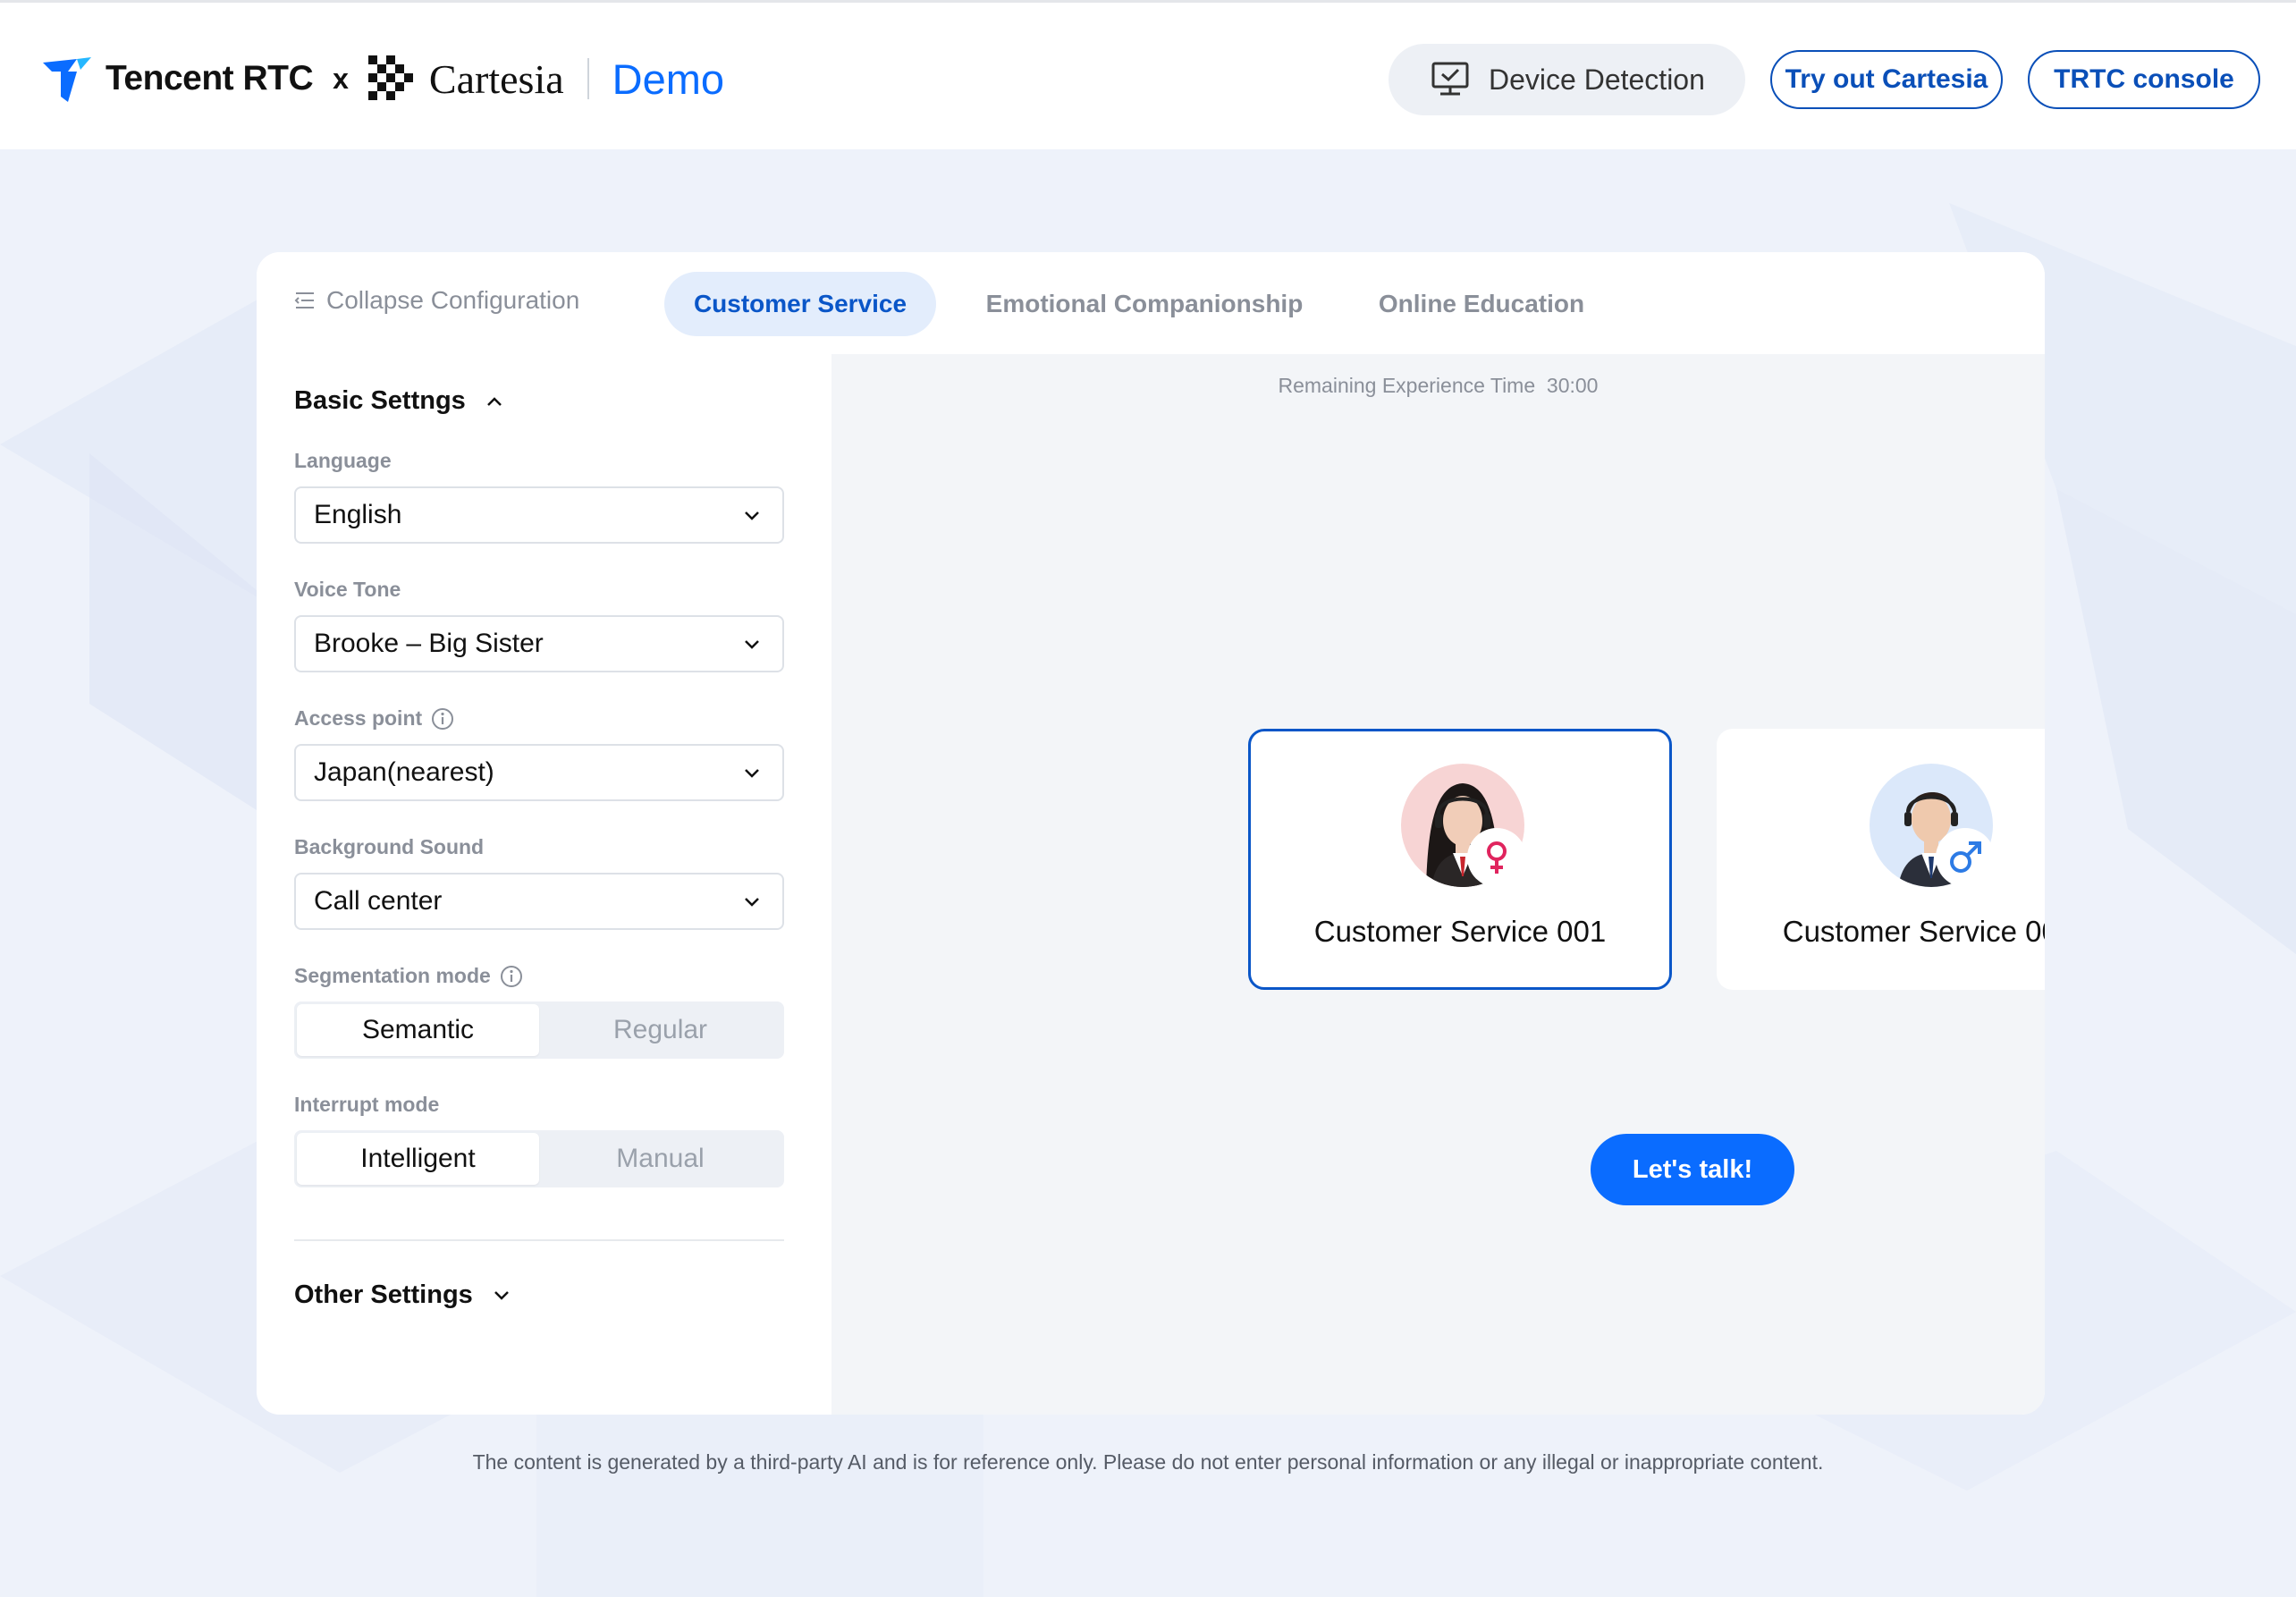  Describe the element at coordinates (539, 515) in the screenshot. I see `language-select: English` at that location.